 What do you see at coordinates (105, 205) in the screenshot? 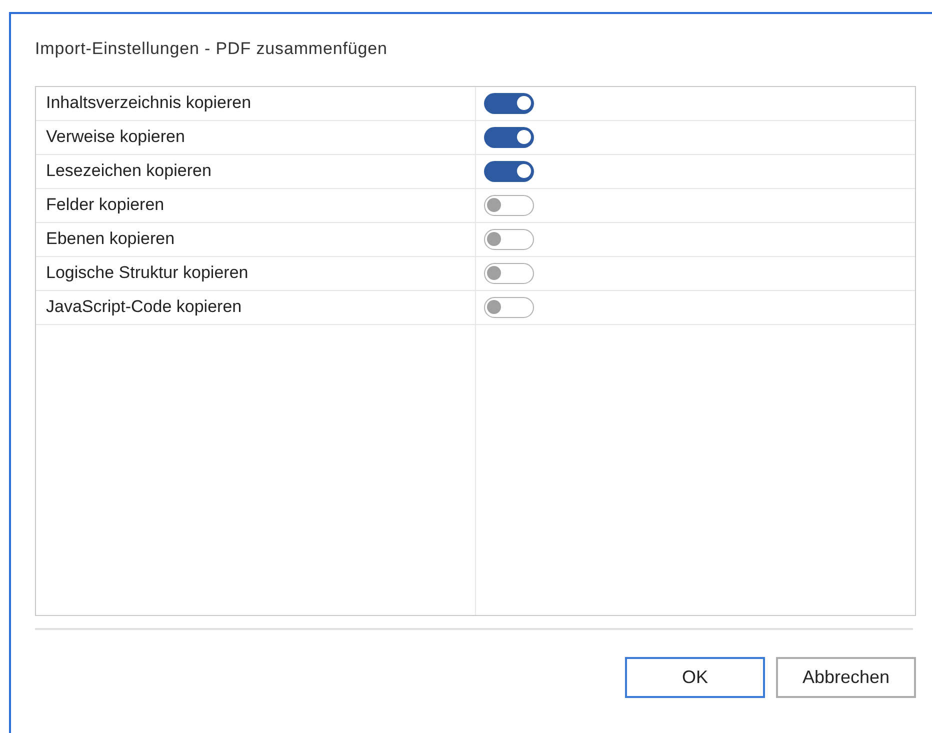
I see `option-label: Felder kopieren` at bounding box center [105, 205].